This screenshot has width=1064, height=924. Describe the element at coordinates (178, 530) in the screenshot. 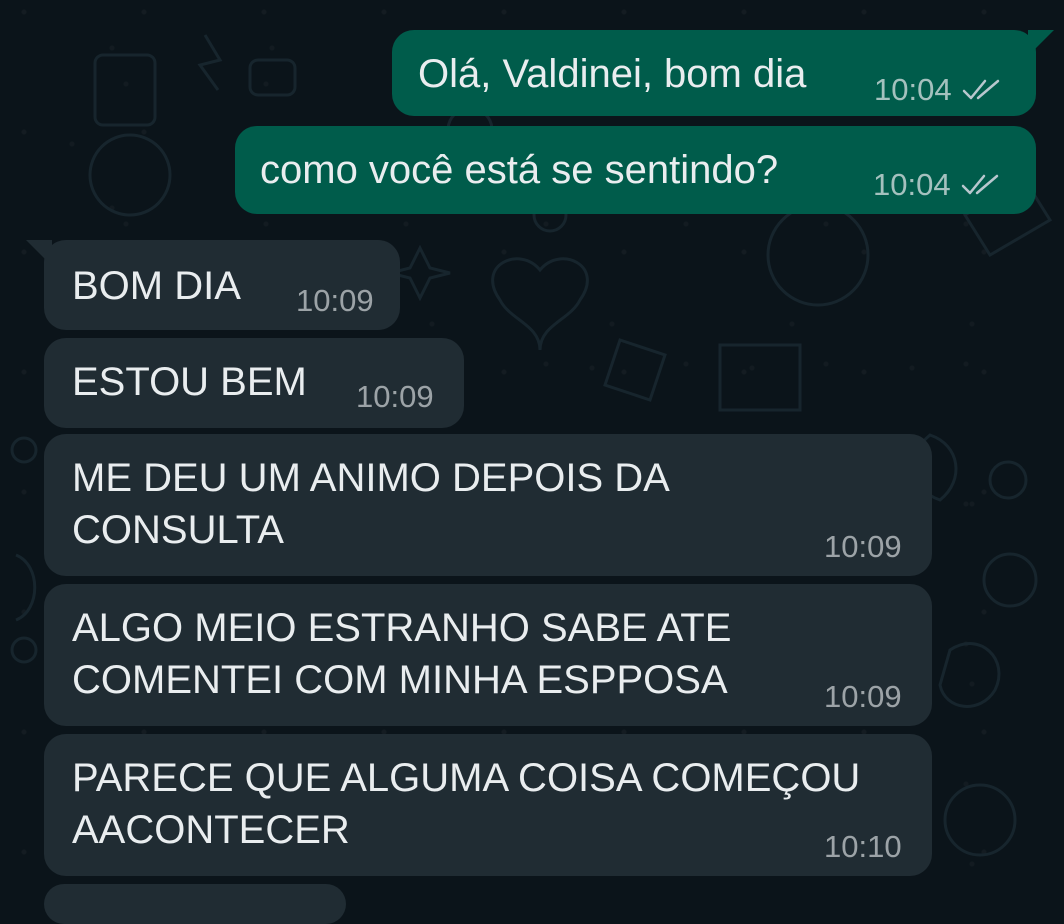

I see `message-text-line: CONSULTA` at that location.